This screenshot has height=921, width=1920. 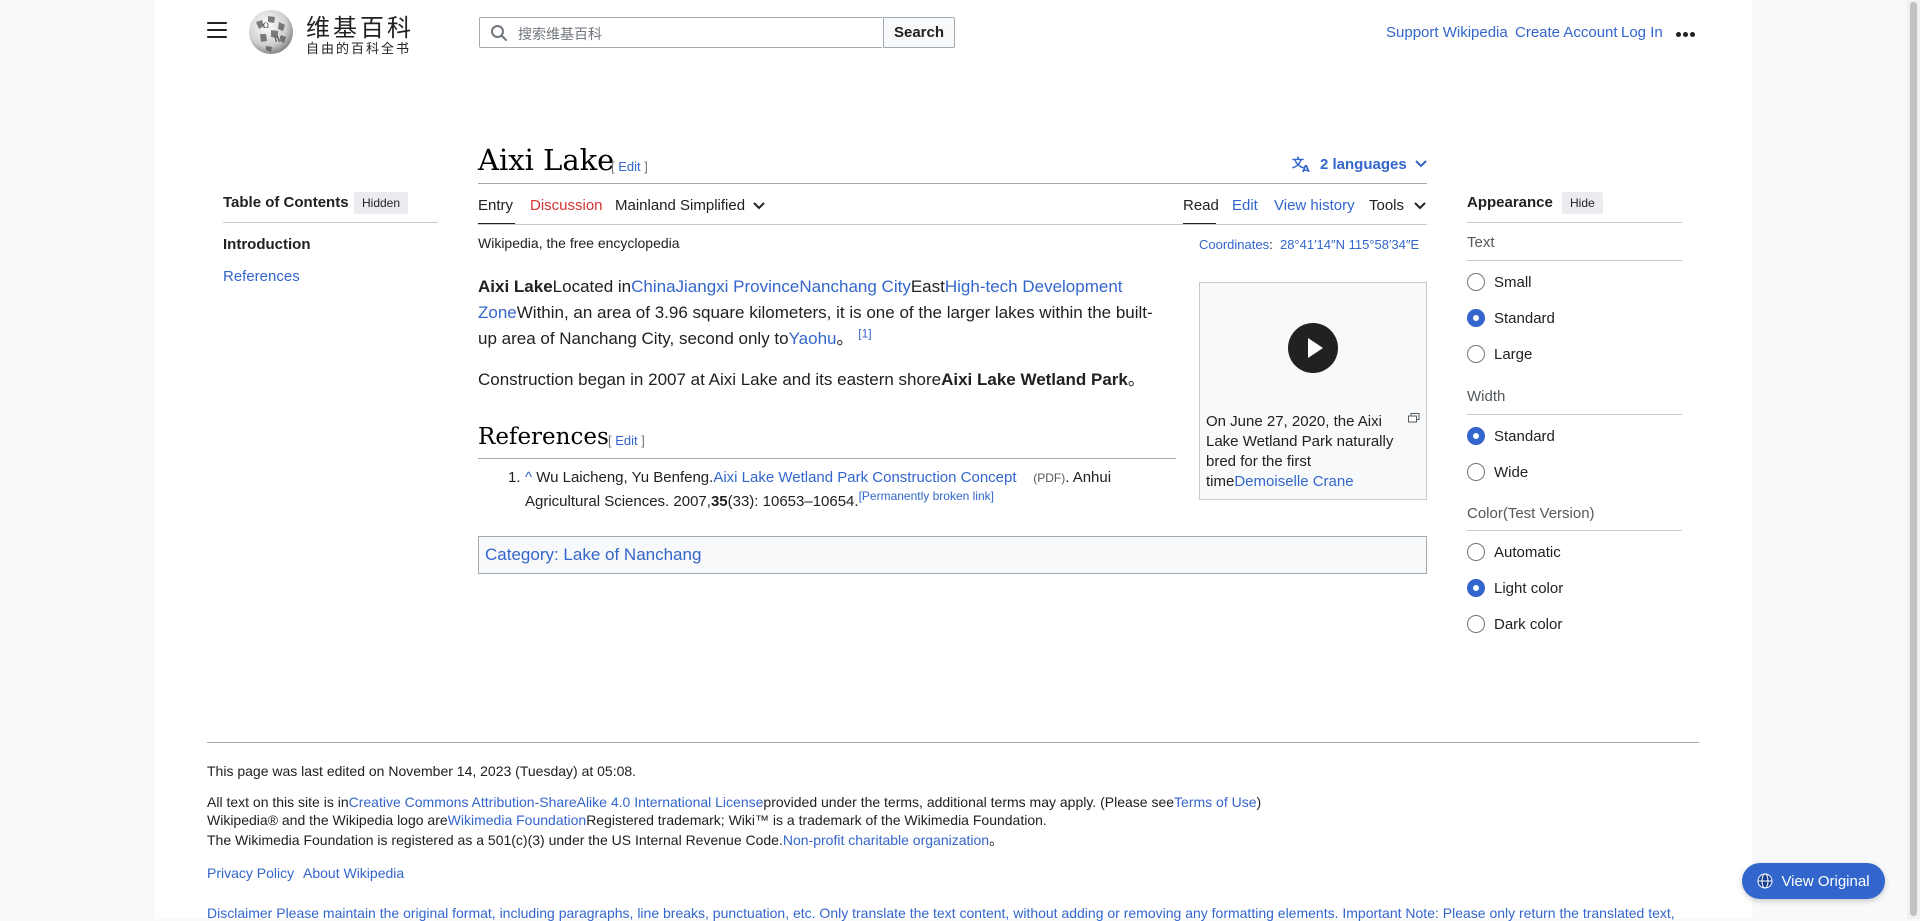 What do you see at coordinates (653, 286) in the screenshot?
I see `link-china: China` at bounding box center [653, 286].